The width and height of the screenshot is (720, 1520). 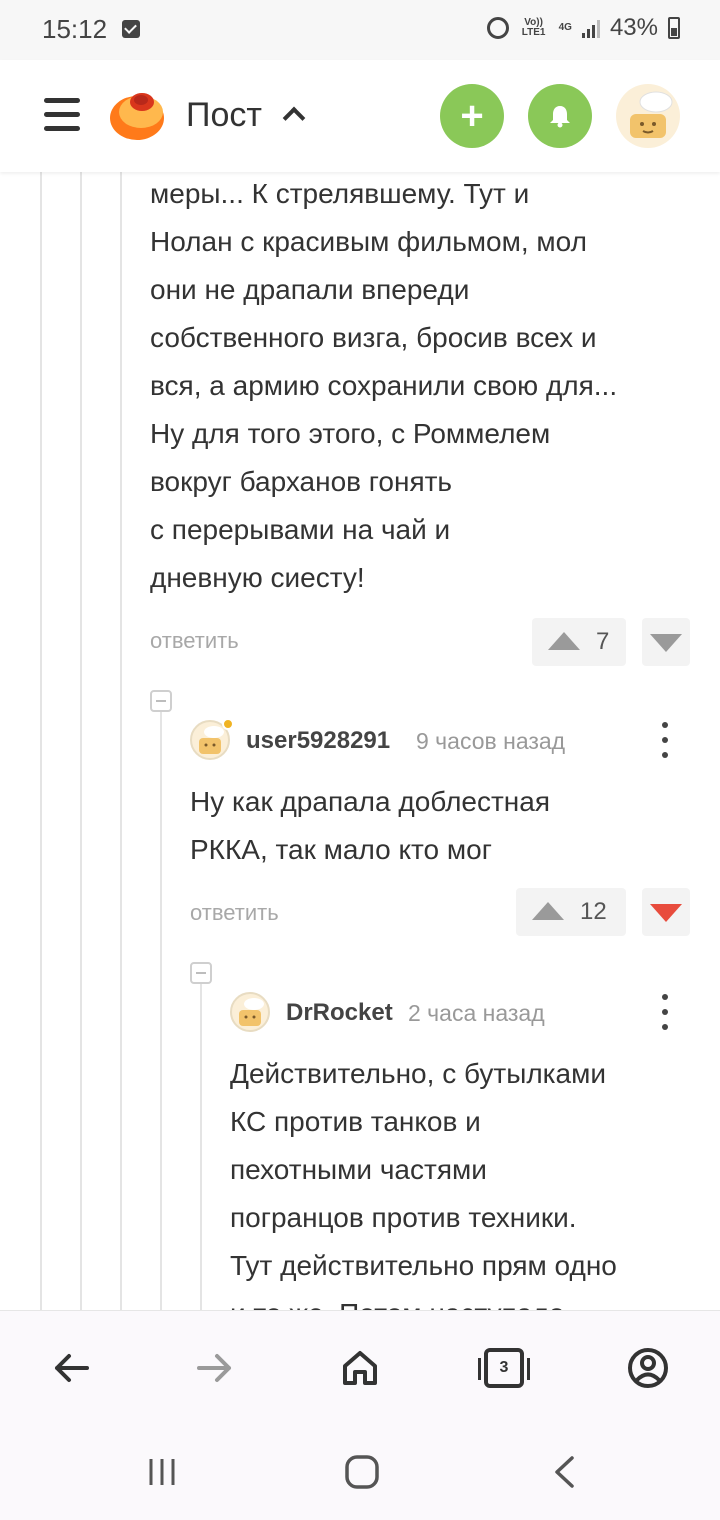 I want to click on back-icon, so click(x=564, y=1472).